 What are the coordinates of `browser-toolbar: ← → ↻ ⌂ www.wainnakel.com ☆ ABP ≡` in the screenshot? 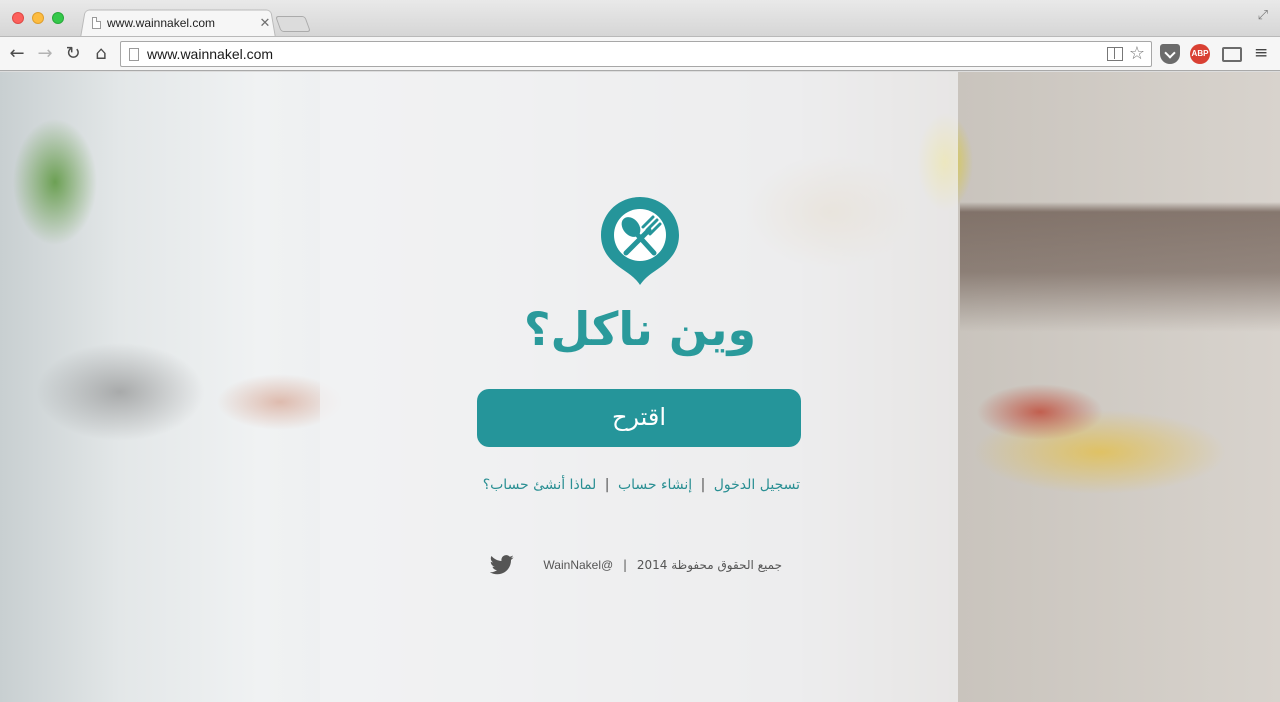 It's located at (640, 53).